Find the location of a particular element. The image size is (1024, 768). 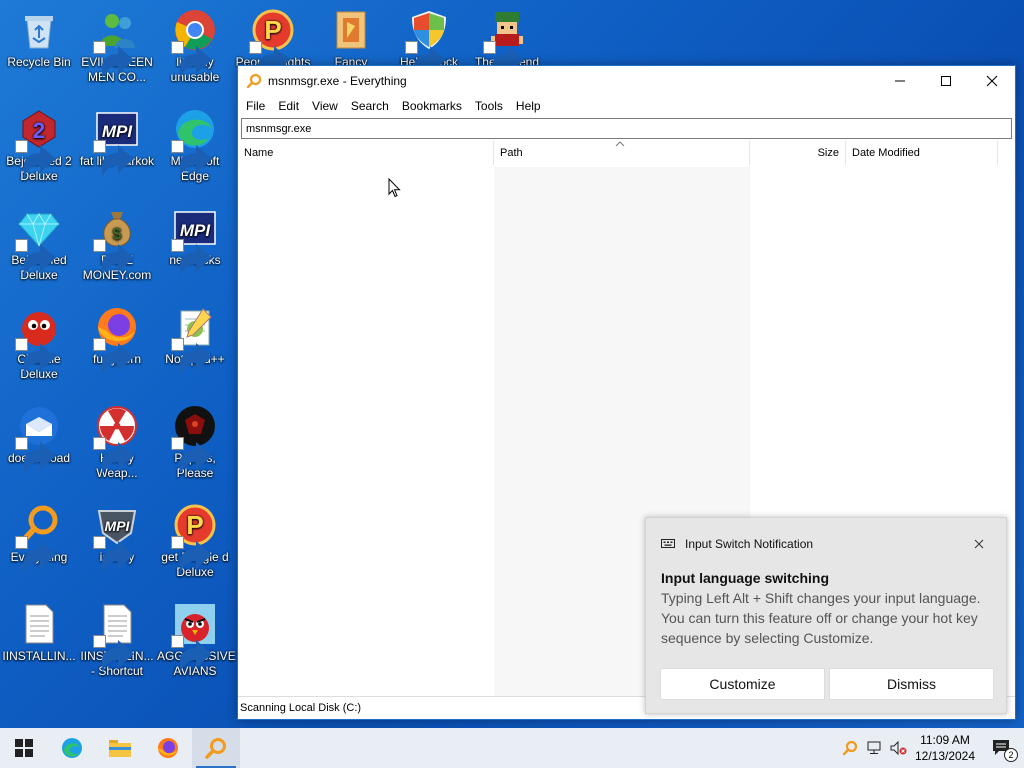

desktop-icon-everything: Everything is located at coordinates (39, 538).